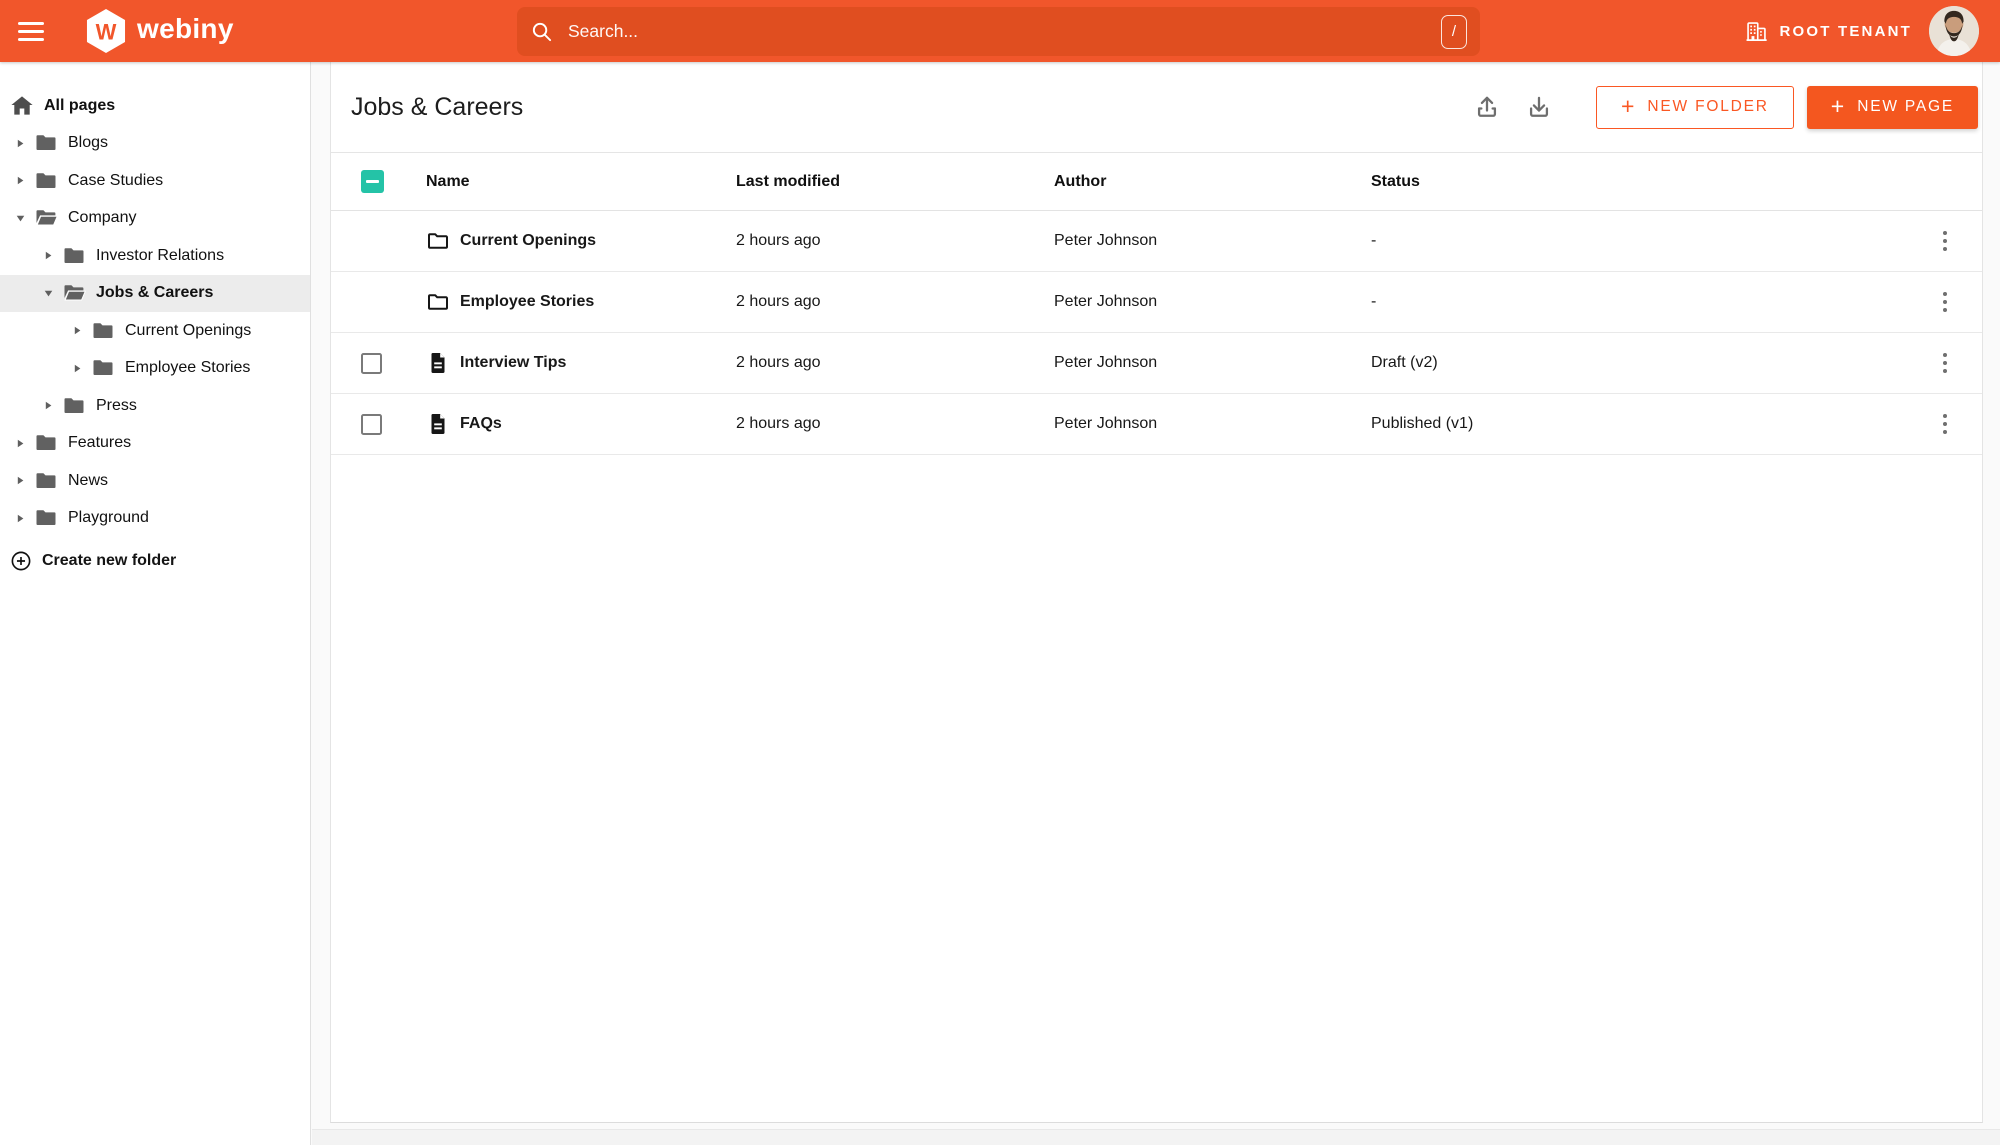  I want to click on sidebar-item-label: Investor Relations, so click(160, 255).